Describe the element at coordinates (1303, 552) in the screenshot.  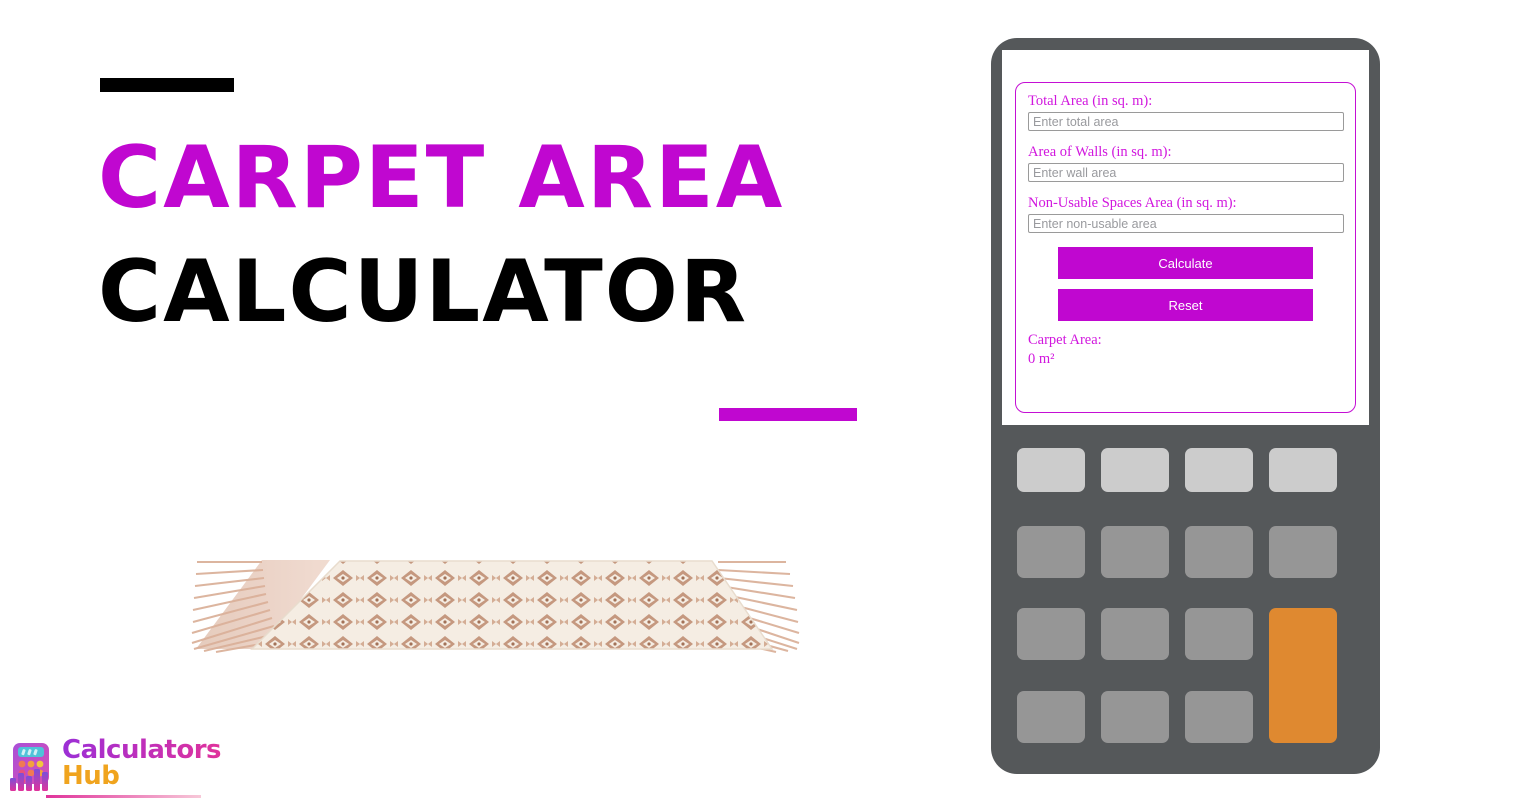
I see `keypad-key-r2c4` at that location.